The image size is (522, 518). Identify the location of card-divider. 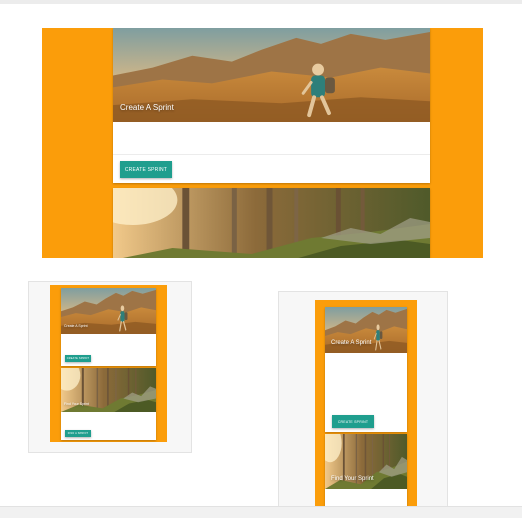
(271, 154).